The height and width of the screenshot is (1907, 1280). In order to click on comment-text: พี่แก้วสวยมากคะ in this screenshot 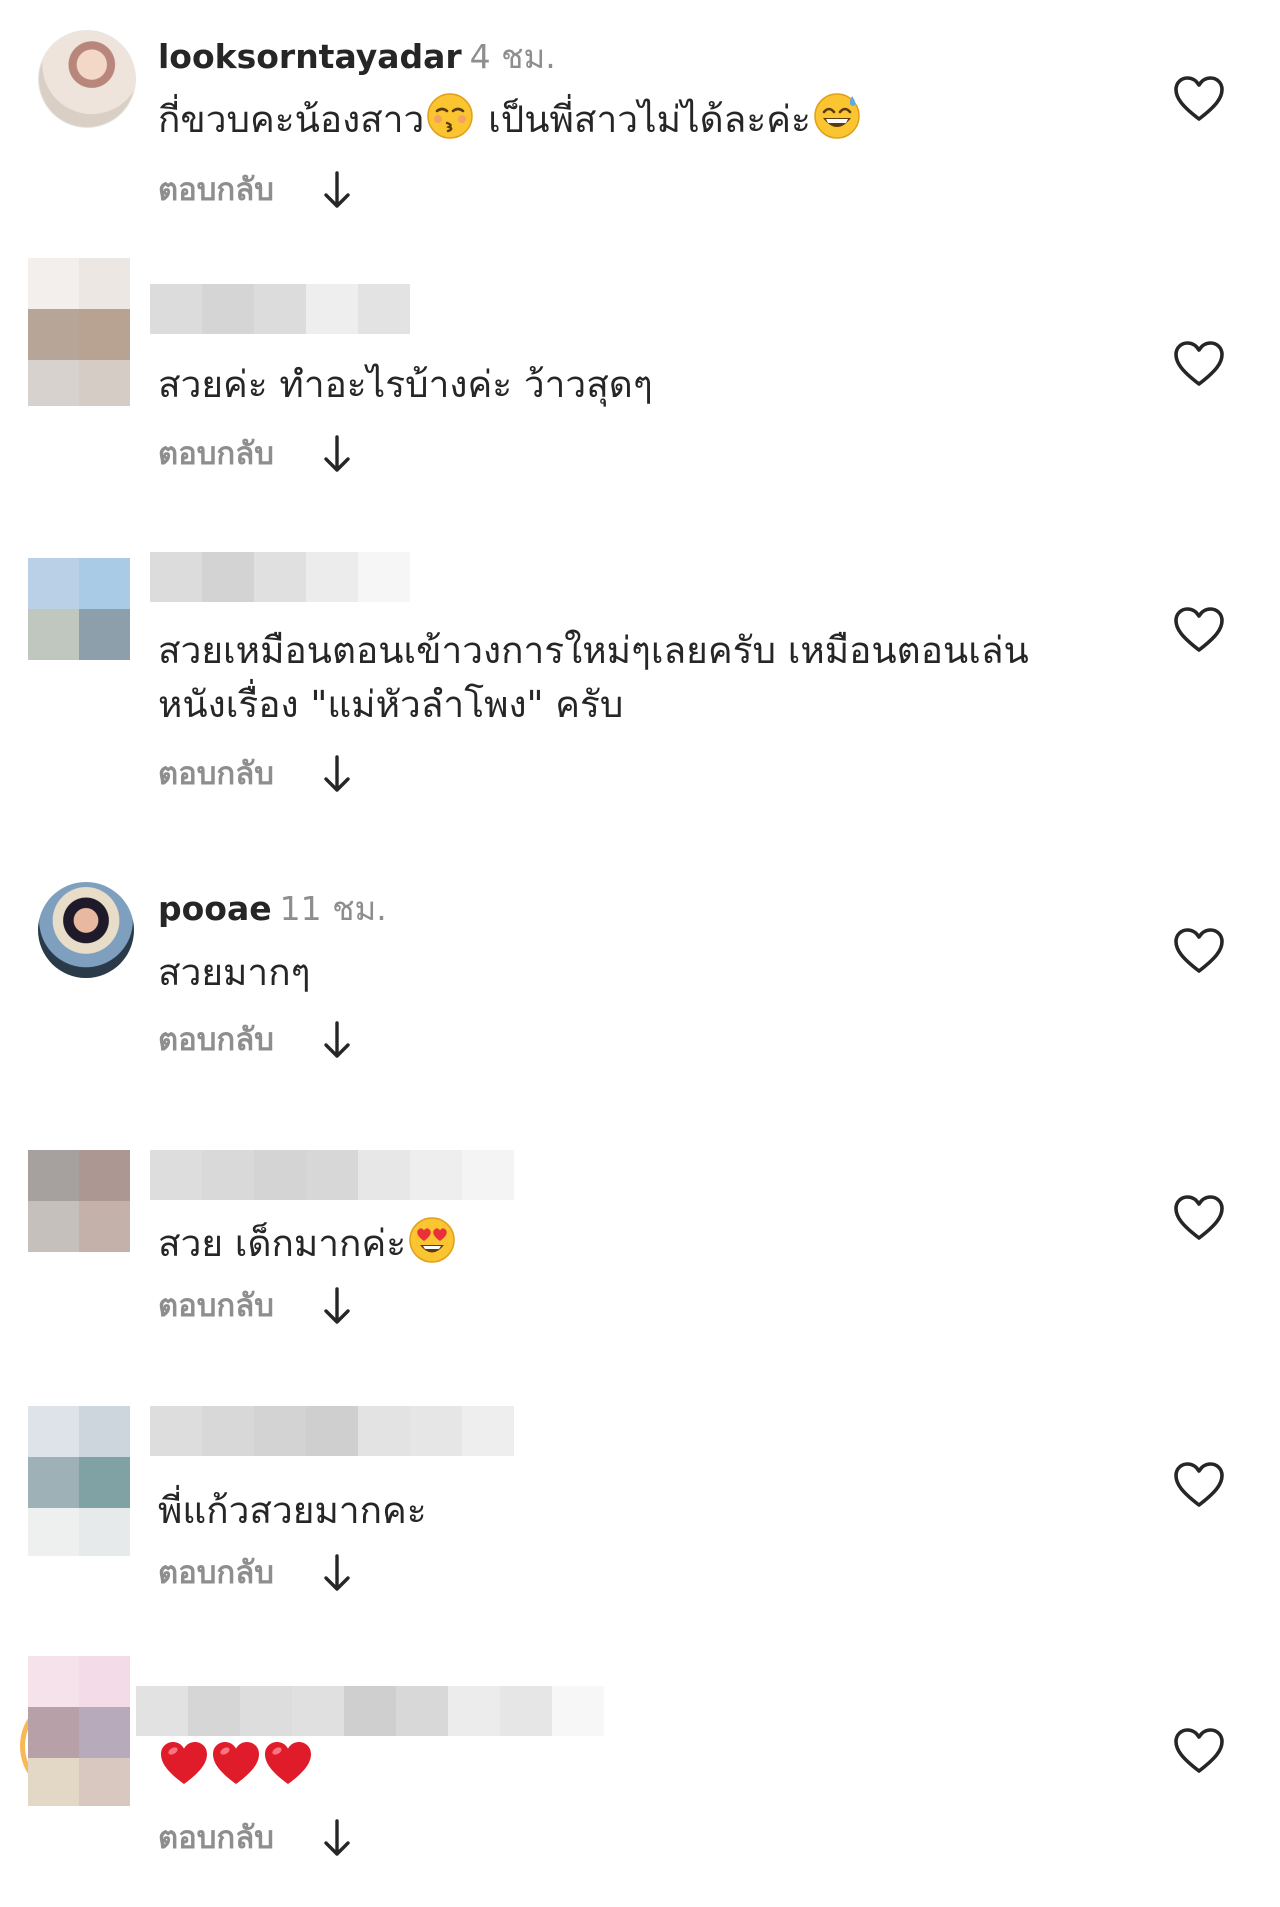, I will do `click(292, 1510)`.